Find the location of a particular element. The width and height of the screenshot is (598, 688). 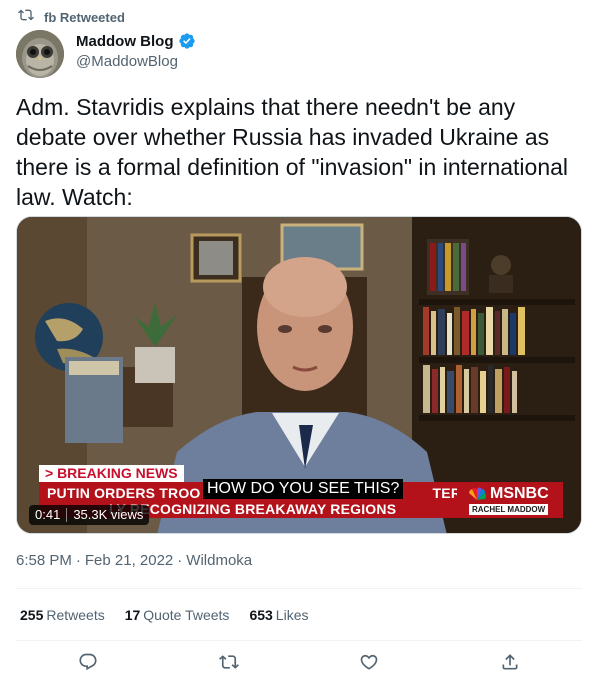

share-icon is located at coordinates (510, 664).